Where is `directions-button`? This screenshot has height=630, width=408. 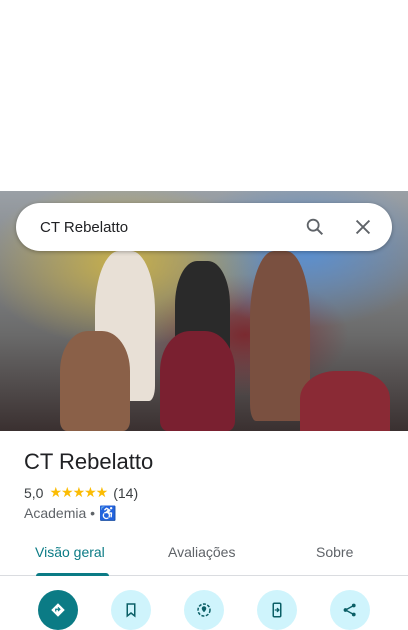 directions-button is located at coordinates (58, 610).